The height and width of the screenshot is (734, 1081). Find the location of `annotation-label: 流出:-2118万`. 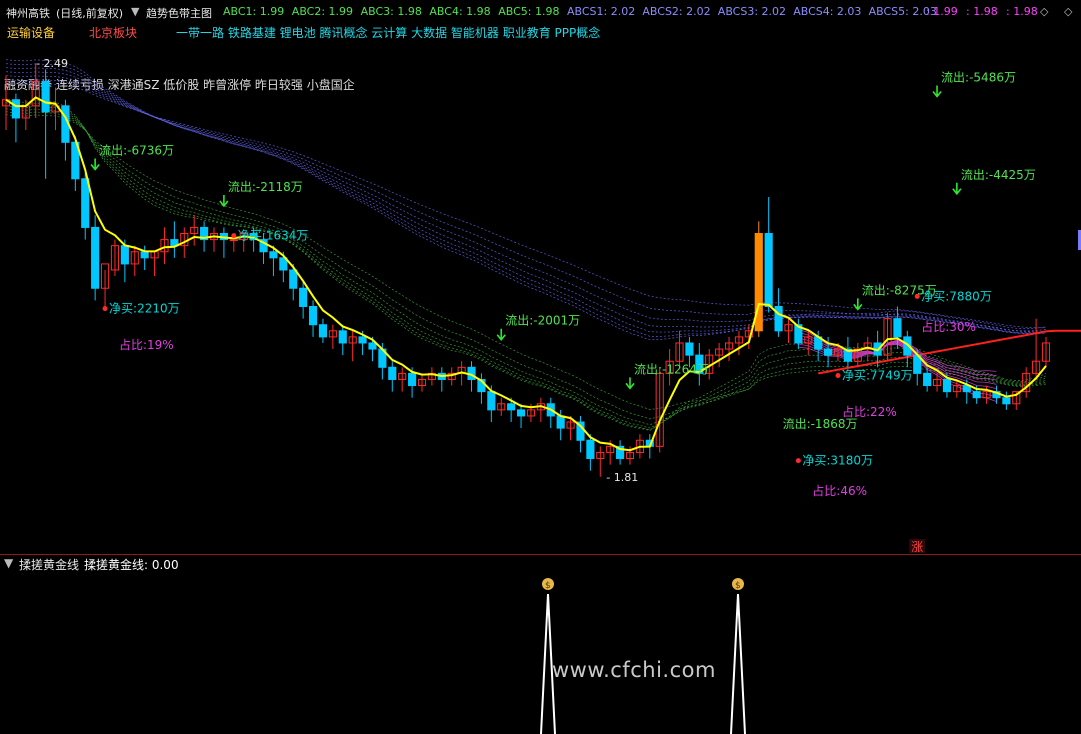

annotation-label: 流出:-2118万 is located at coordinates (265, 187).